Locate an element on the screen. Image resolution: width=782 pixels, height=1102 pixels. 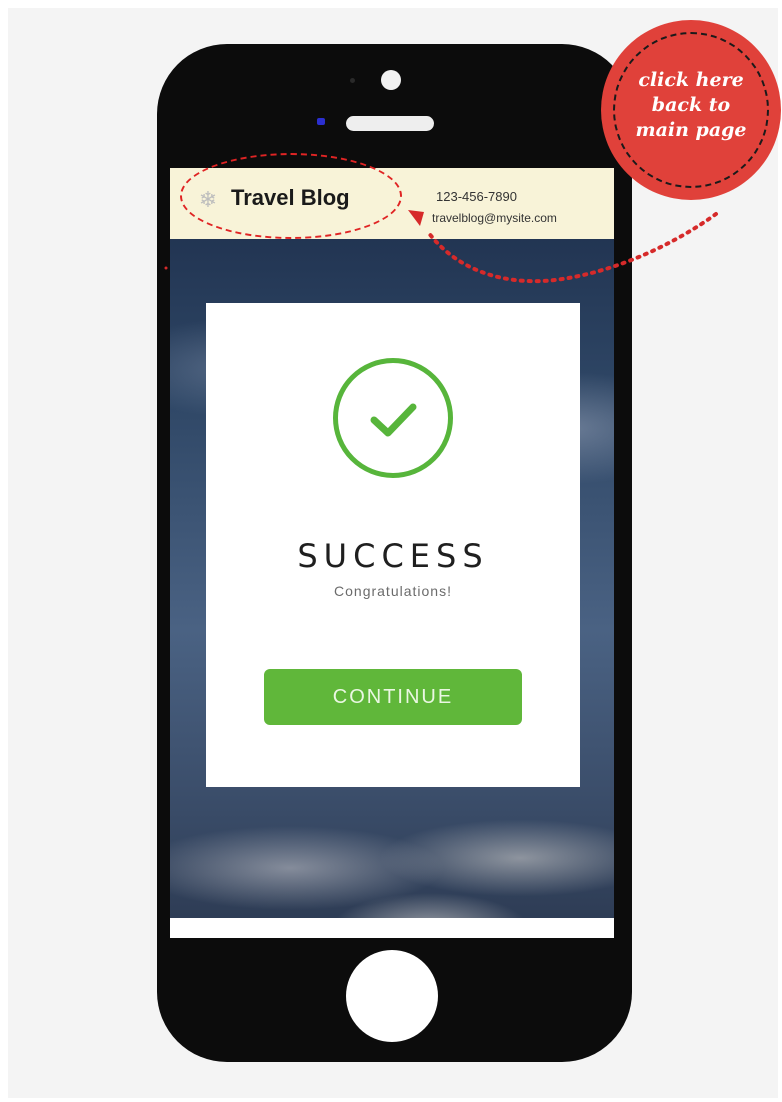
back-to-main-annotation: click here back to main page is located at coordinates (691, 110).